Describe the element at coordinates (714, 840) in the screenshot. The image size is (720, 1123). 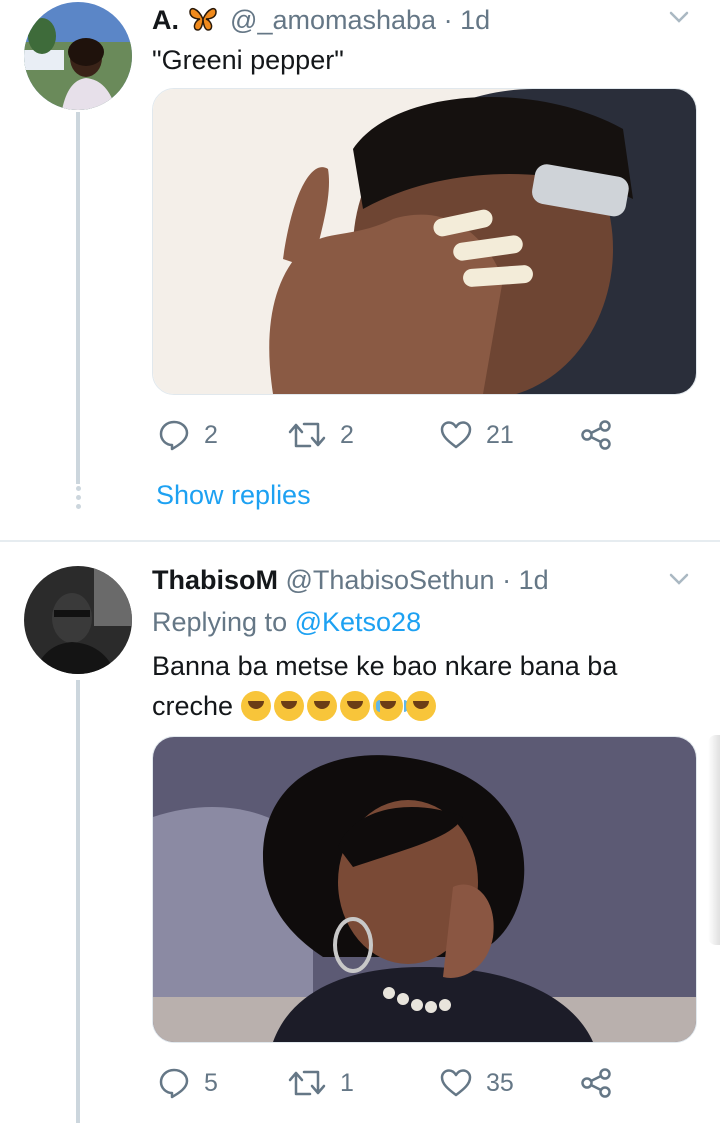
I see `scroll-edge-shadow` at that location.